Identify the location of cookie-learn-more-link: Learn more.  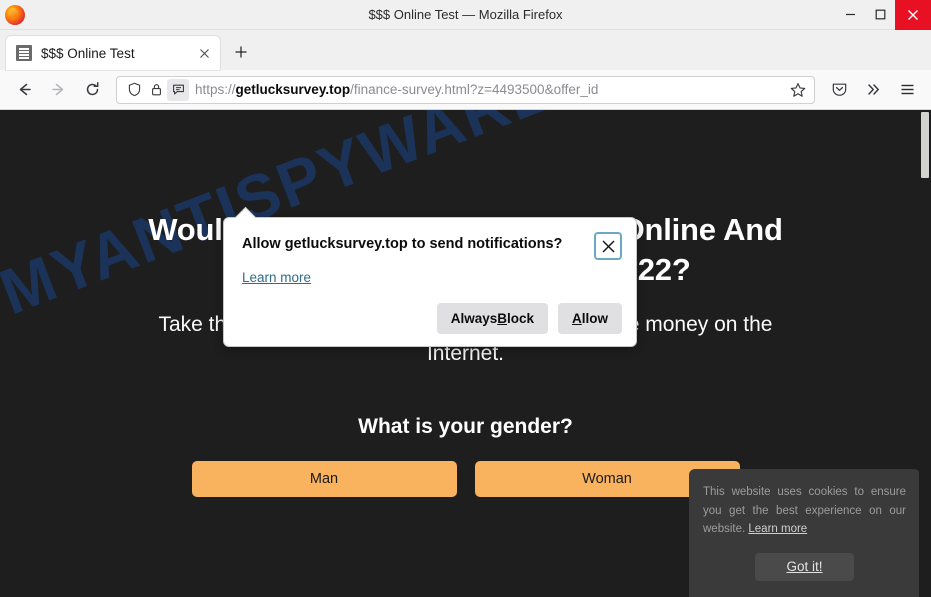
(777, 529).